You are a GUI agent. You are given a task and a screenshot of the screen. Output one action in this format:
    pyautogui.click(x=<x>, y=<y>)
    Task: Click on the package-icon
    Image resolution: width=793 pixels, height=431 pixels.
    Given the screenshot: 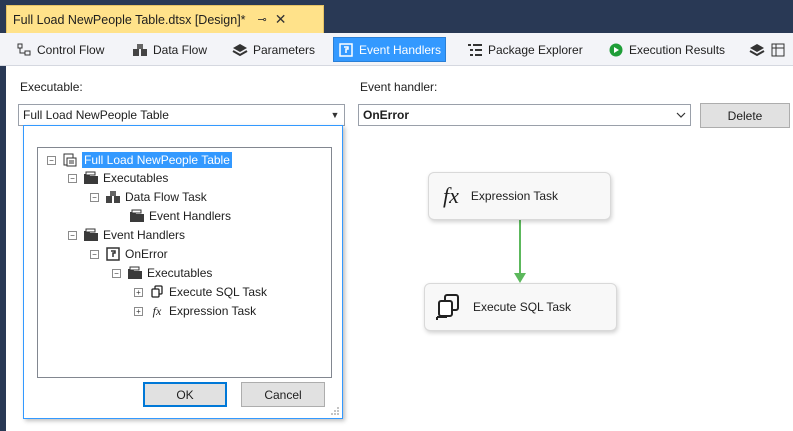 What is the action you would take?
    pyautogui.click(x=70, y=160)
    